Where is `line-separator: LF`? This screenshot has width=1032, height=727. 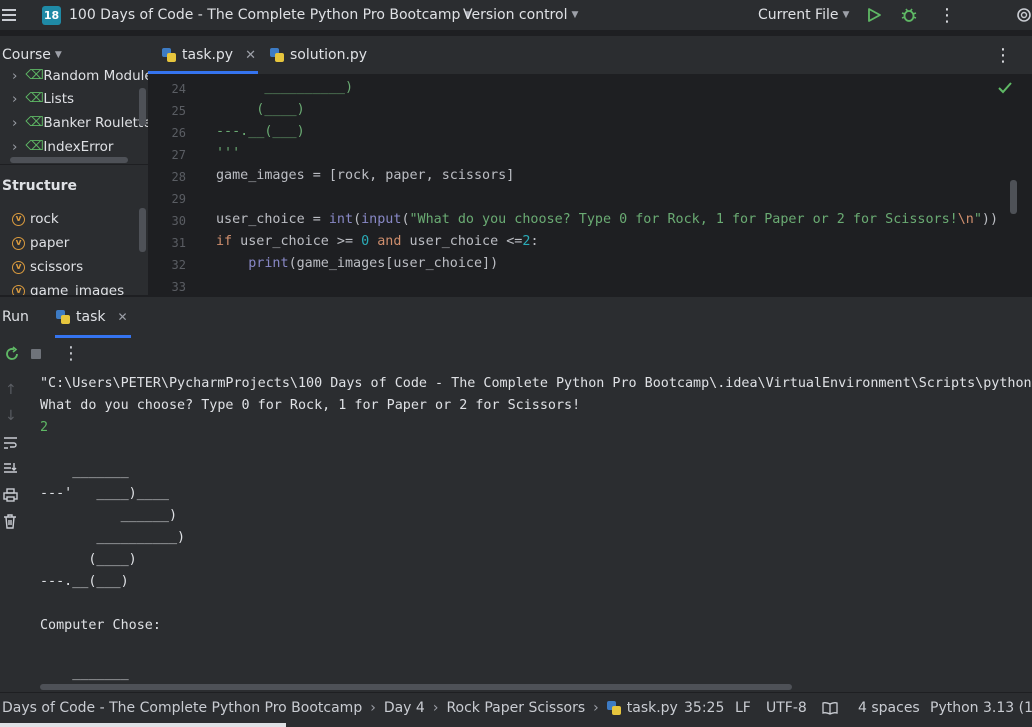
line-separator: LF is located at coordinates (743, 708).